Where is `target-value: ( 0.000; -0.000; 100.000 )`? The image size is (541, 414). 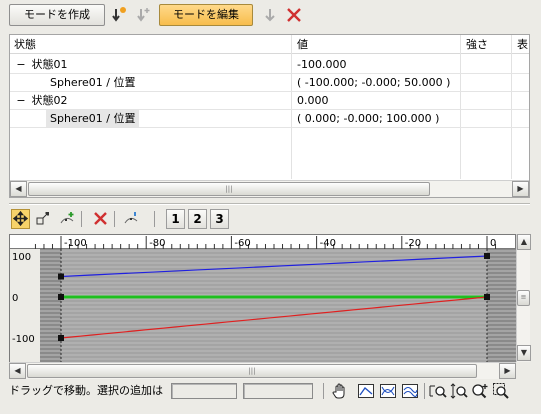
target-value: ( 0.000; -0.000; 100.000 ) is located at coordinates (368, 118).